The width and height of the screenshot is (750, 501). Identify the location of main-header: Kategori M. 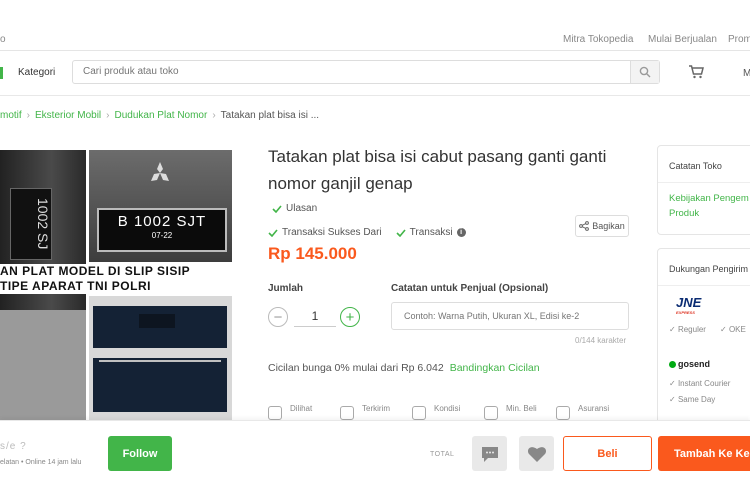
(375, 73).